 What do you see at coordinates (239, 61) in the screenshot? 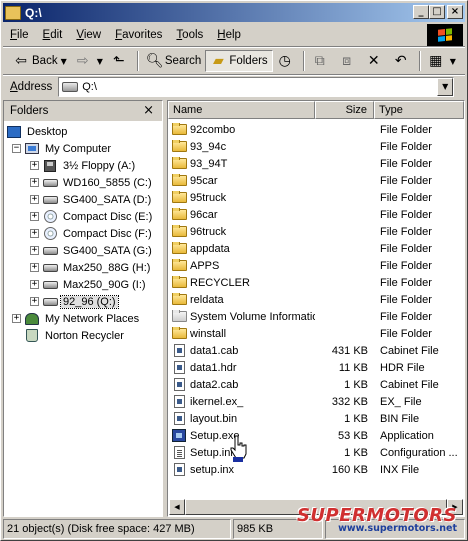
I see `folders-button: ▰ Folders` at bounding box center [239, 61].